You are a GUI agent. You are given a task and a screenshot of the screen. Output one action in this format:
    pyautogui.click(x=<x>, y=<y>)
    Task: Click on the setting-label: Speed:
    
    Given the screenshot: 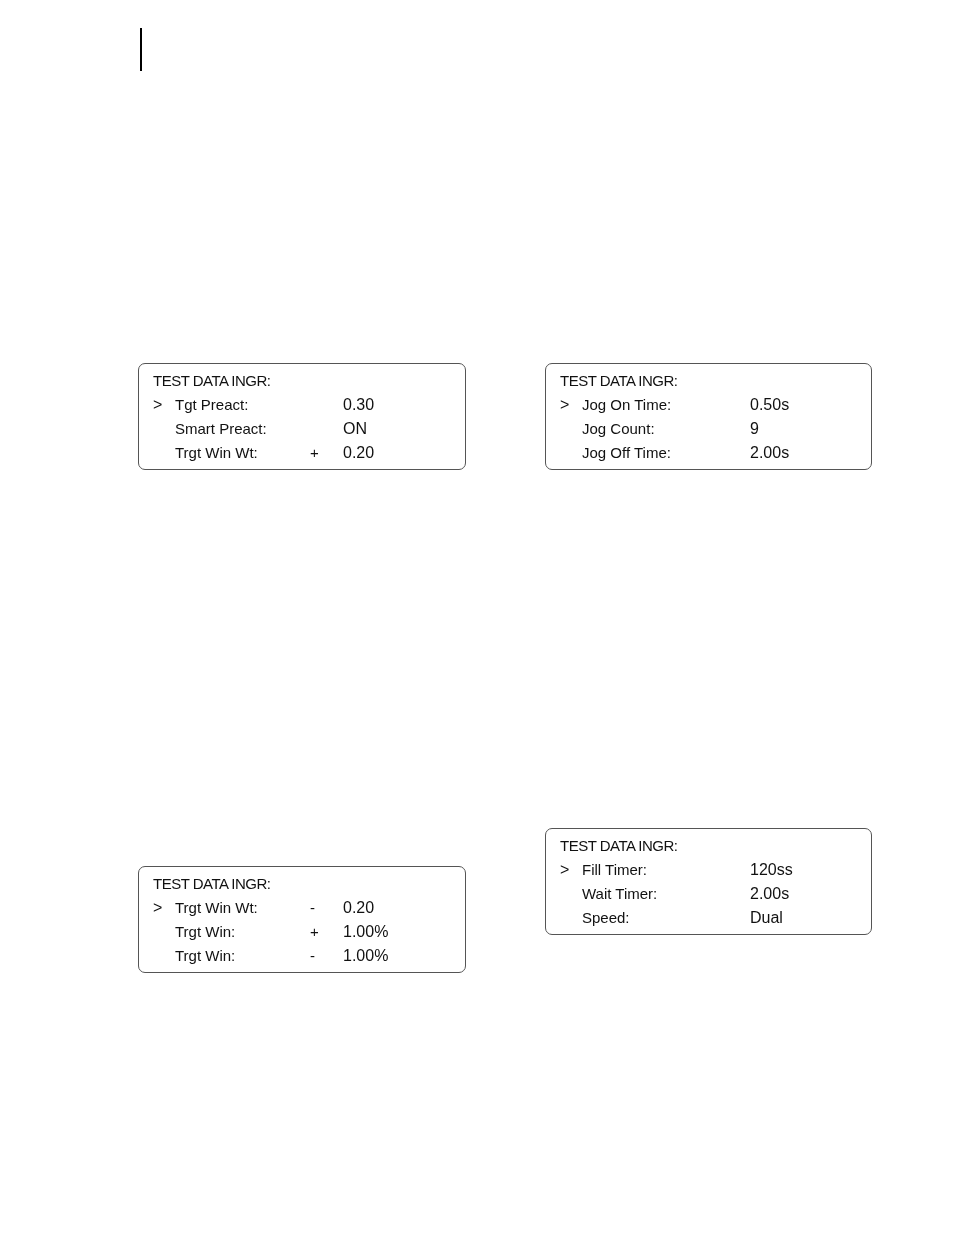 What is the action you would take?
    pyautogui.click(x=606, y=918)
    